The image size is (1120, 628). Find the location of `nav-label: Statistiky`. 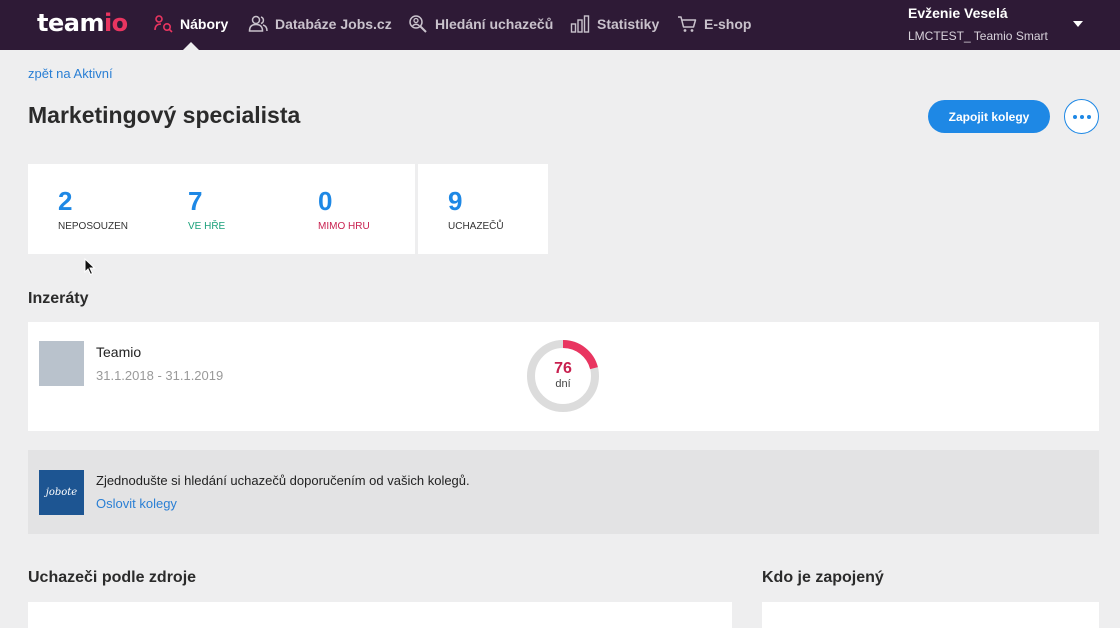

nav-label: Statistiky is located at coordinates (628, 24).